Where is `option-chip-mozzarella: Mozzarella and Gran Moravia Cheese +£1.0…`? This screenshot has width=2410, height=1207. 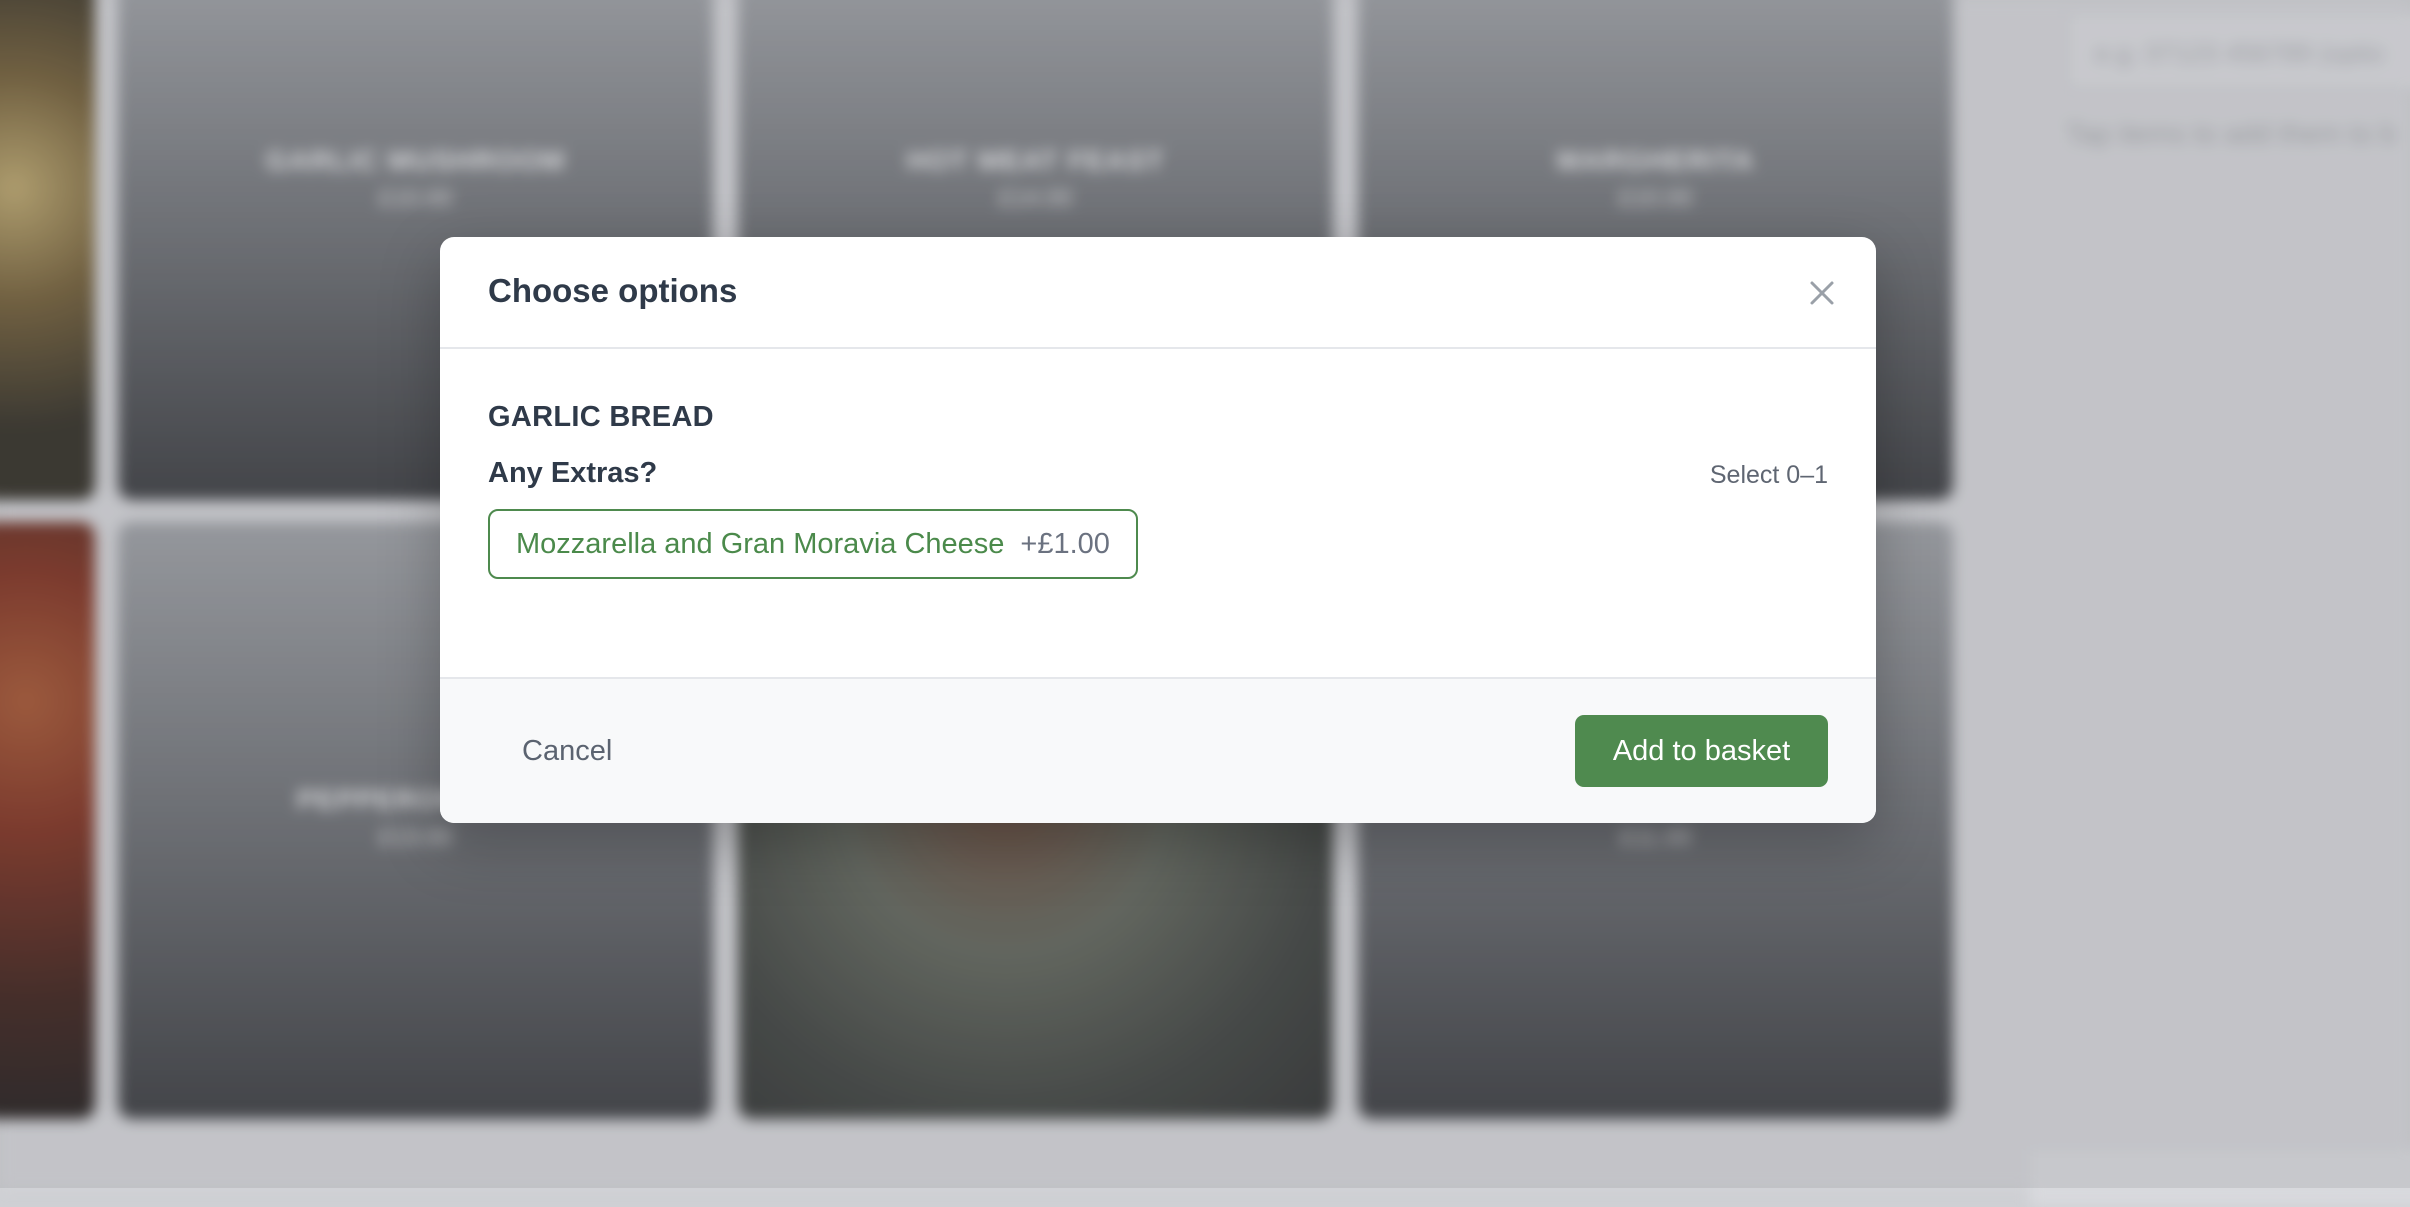 option-chip-mozzarella: Mozzarella and Gran Moravia Cheese +£1.0… is located at coordinates (813, 544).